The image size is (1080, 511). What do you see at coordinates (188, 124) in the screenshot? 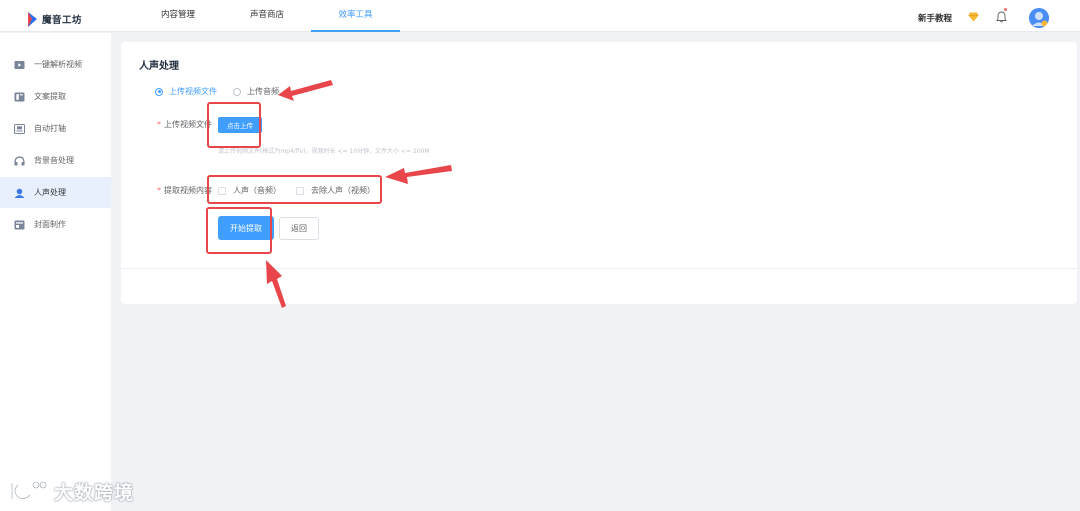
I see `upload-video-label-text: 上传视频文件` at bounding box center [188, 124].